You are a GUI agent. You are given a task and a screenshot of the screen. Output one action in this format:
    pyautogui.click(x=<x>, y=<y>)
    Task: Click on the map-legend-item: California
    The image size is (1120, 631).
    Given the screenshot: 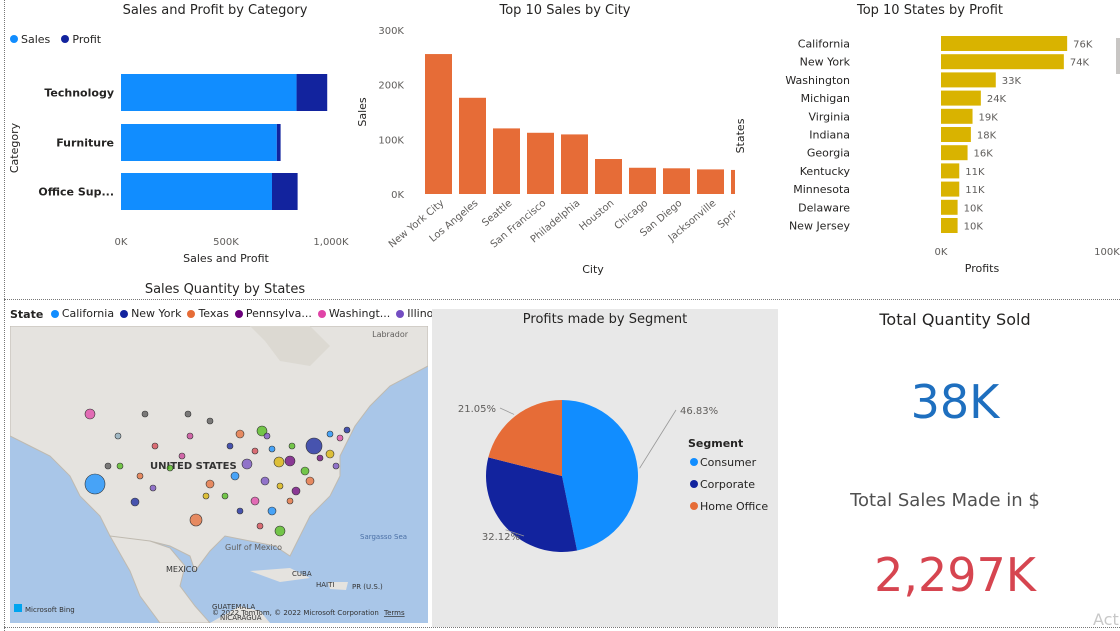 What is the action you would take?
    pyautogui.click(x=82, y=313)
    